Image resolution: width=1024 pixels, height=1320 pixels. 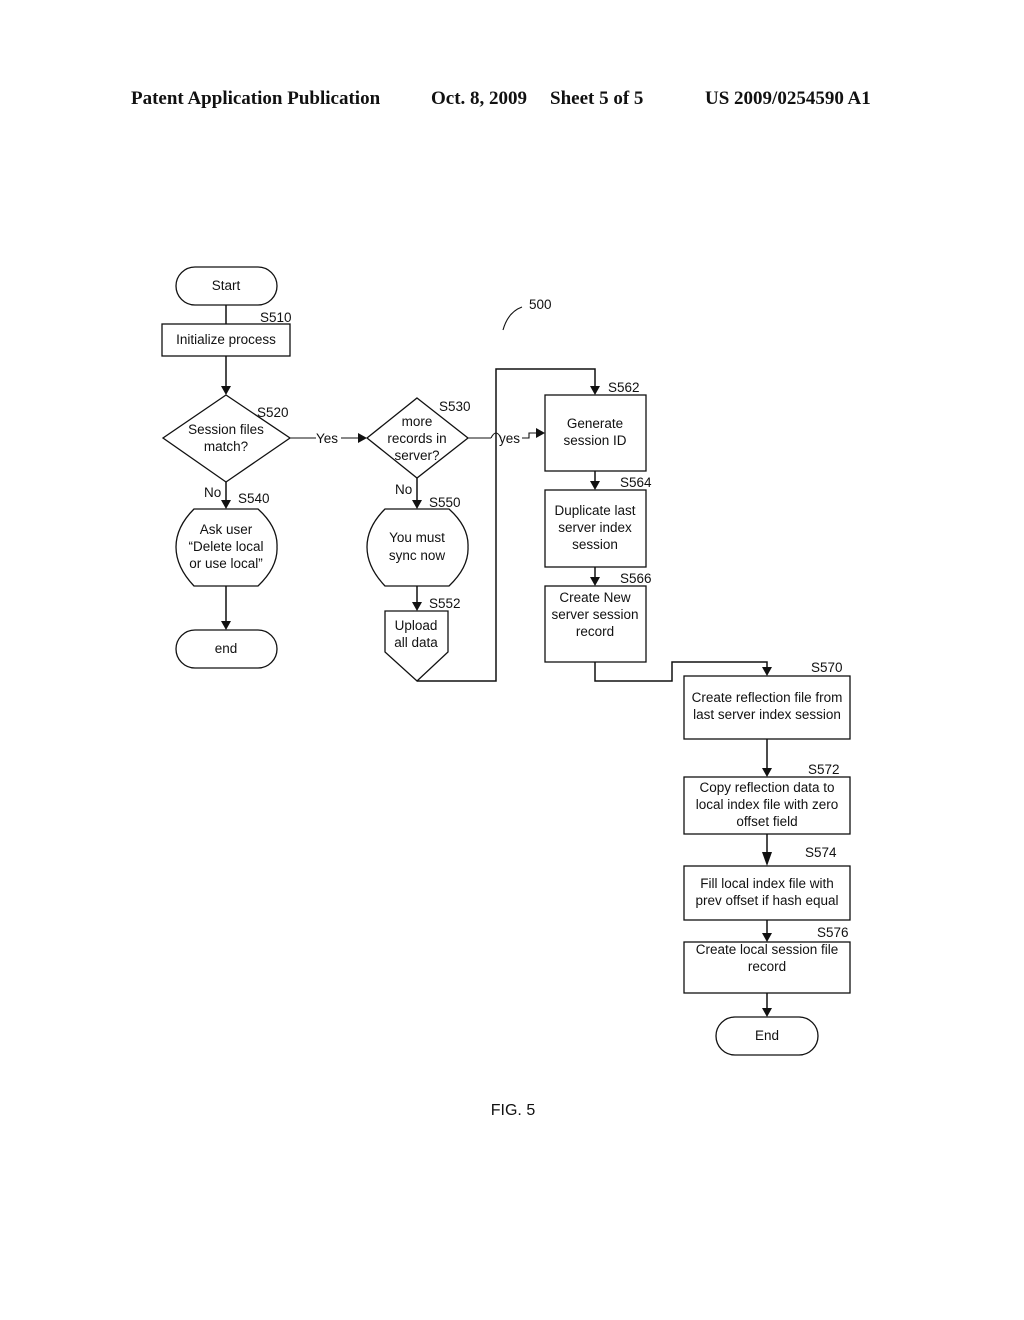 I want to click on node-text: Duplicate last, so click(x=594, y=510).